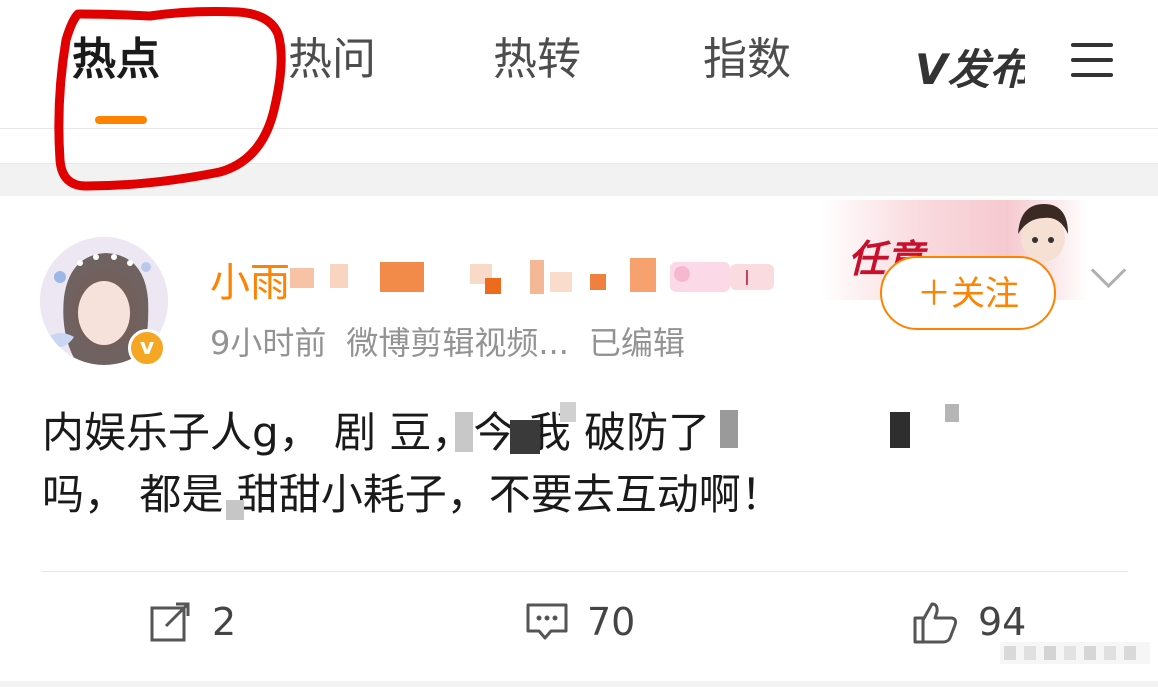  Describe the element at coordinates (968, 293) in the screenshot. I see `follow-button: ＋关注` at that location.